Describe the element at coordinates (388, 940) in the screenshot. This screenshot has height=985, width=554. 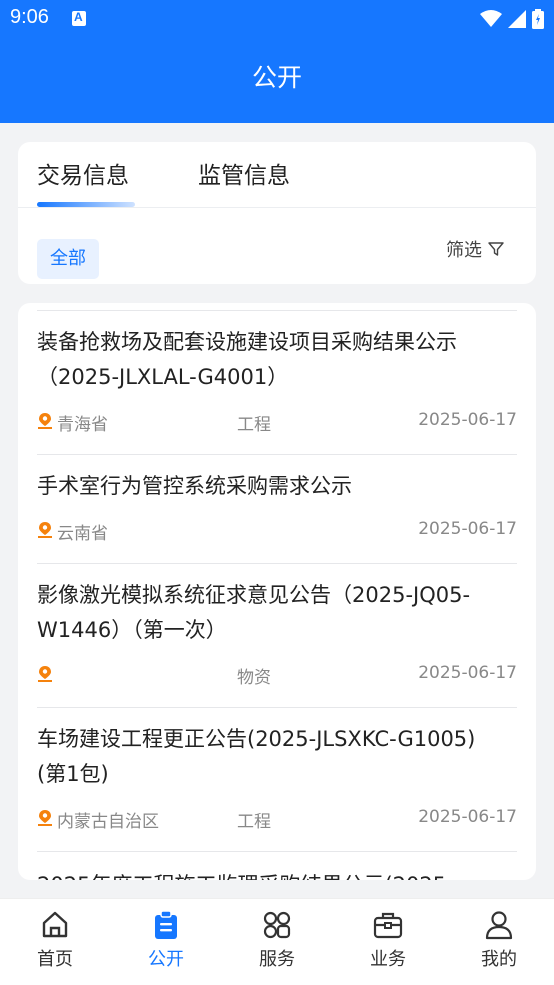
I see `nav-business: 业务` at that location.